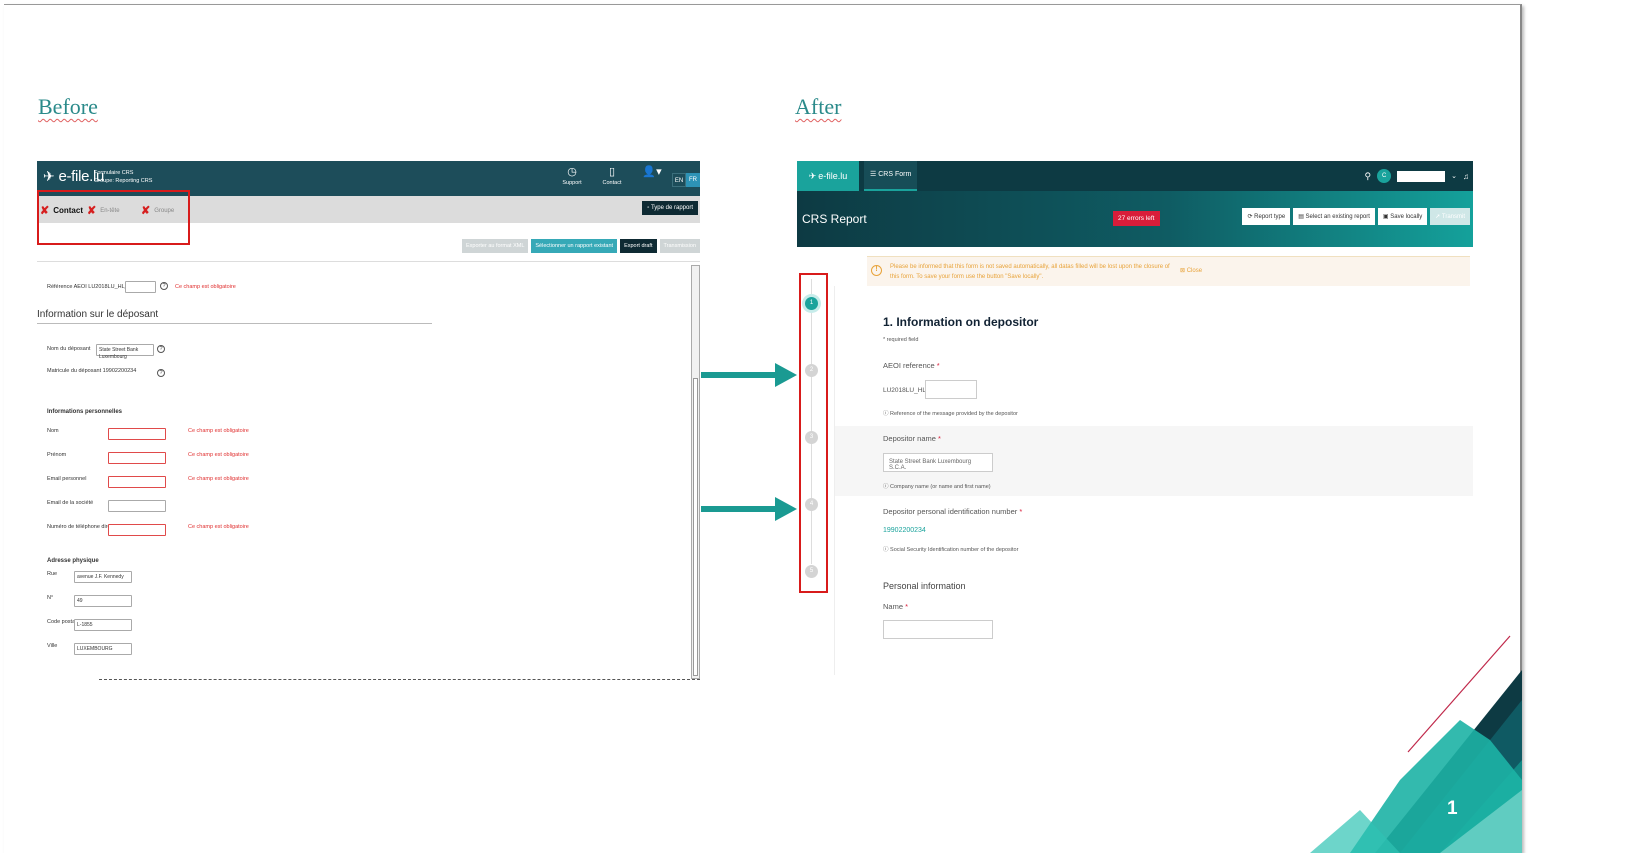  What do you see at coordinates (52, 574) in the screenshot?
I see `field-label: Rue` at bounding box center [52, 574].